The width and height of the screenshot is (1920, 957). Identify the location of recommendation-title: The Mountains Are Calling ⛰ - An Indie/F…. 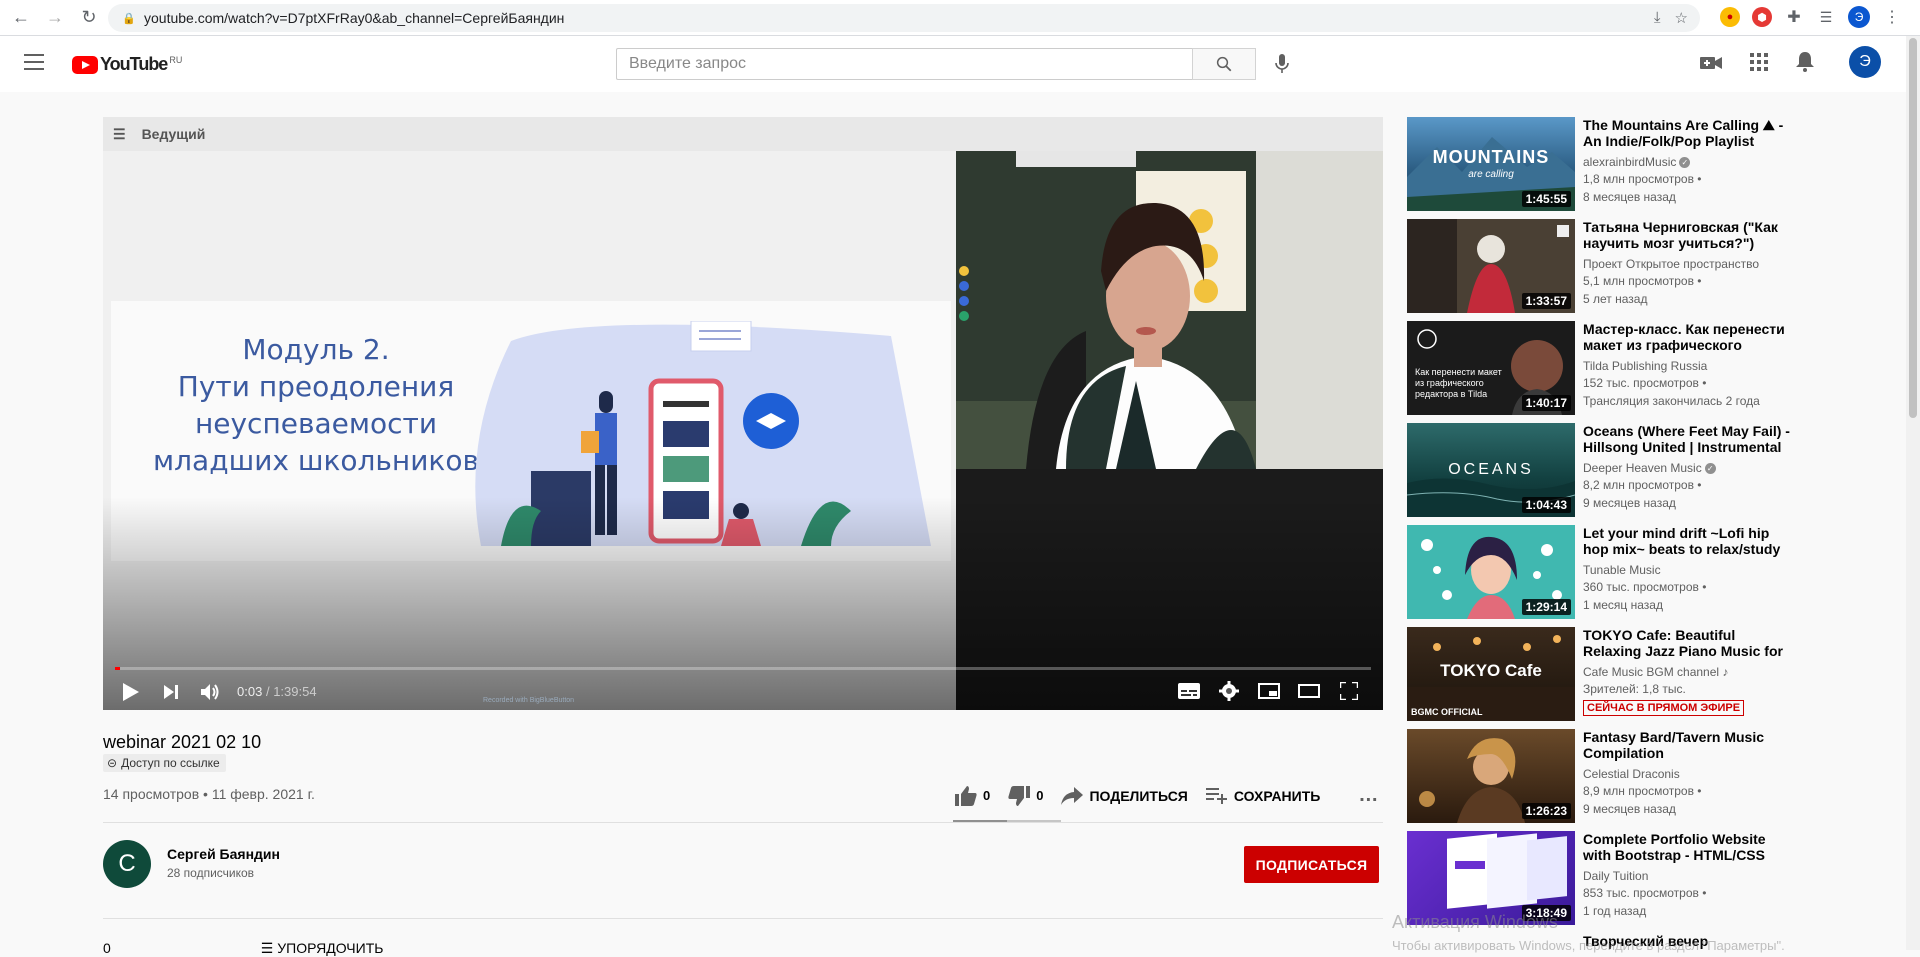
(1688, 133).